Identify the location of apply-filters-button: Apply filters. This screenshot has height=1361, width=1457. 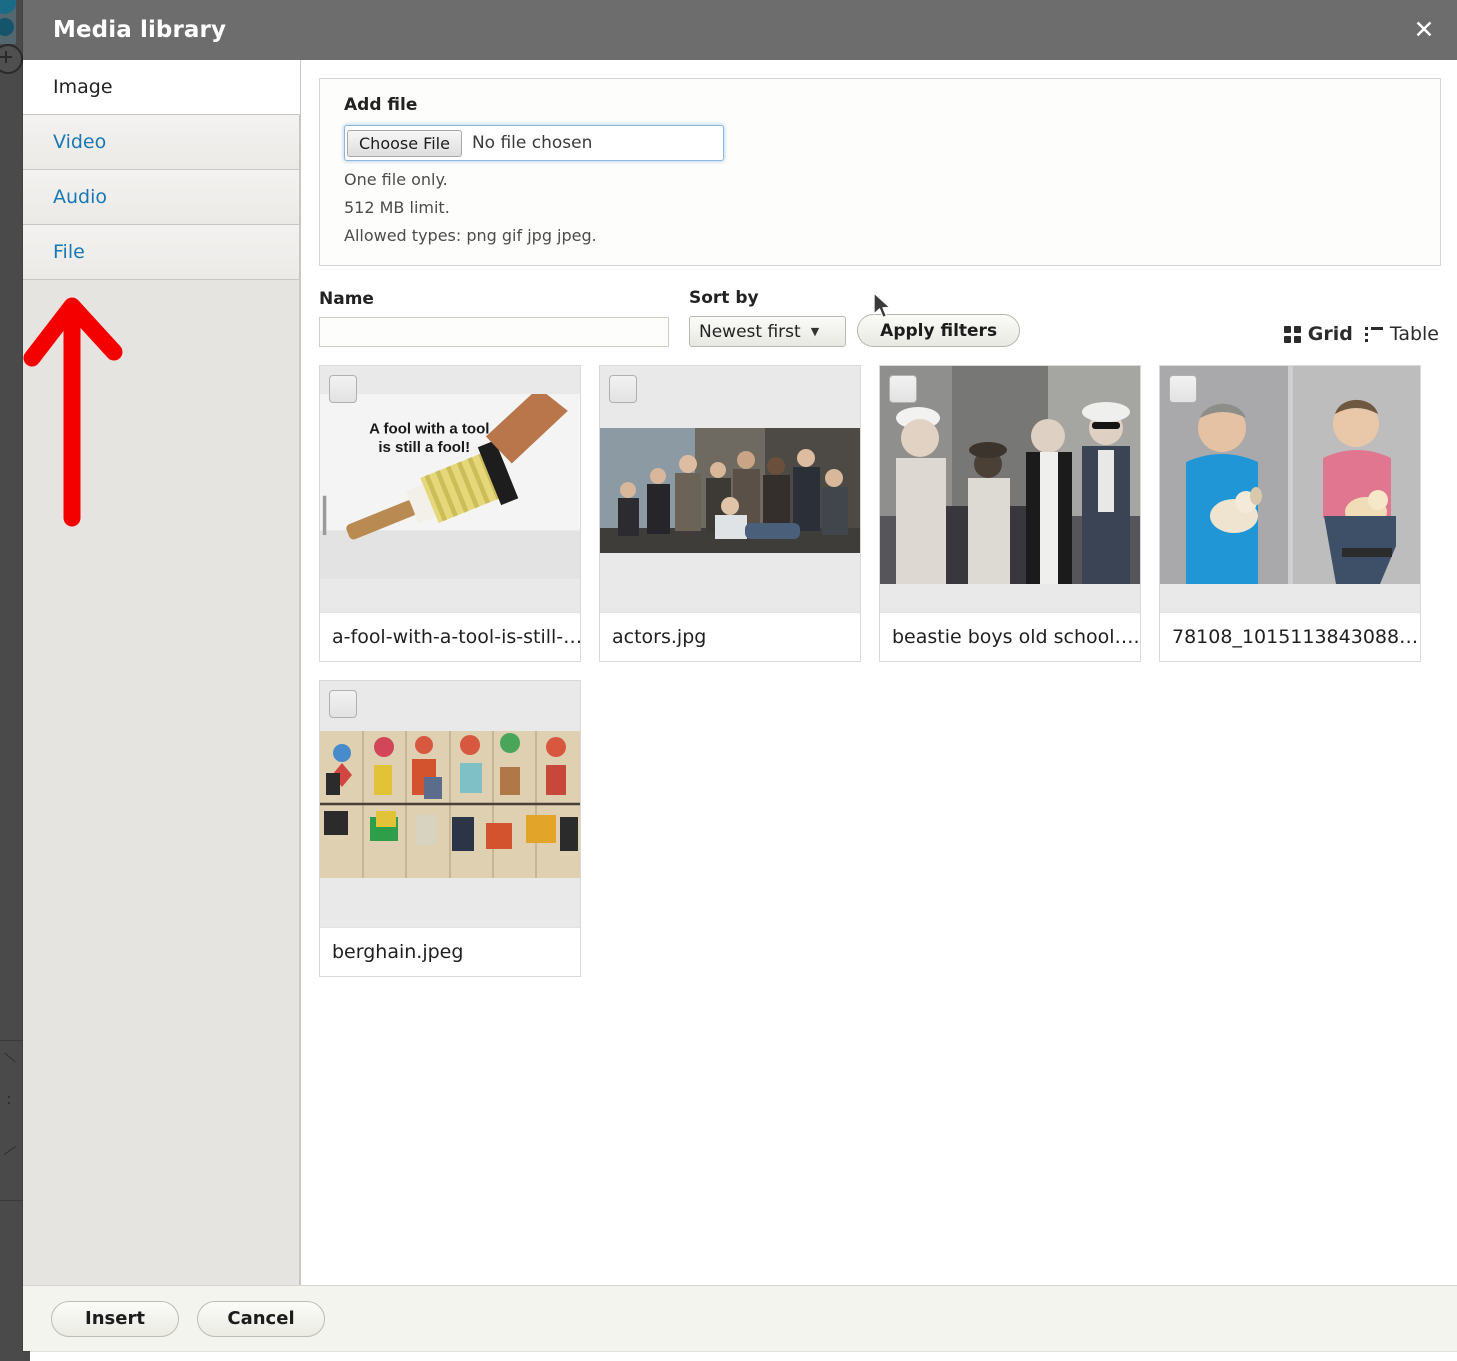
(939, 330).